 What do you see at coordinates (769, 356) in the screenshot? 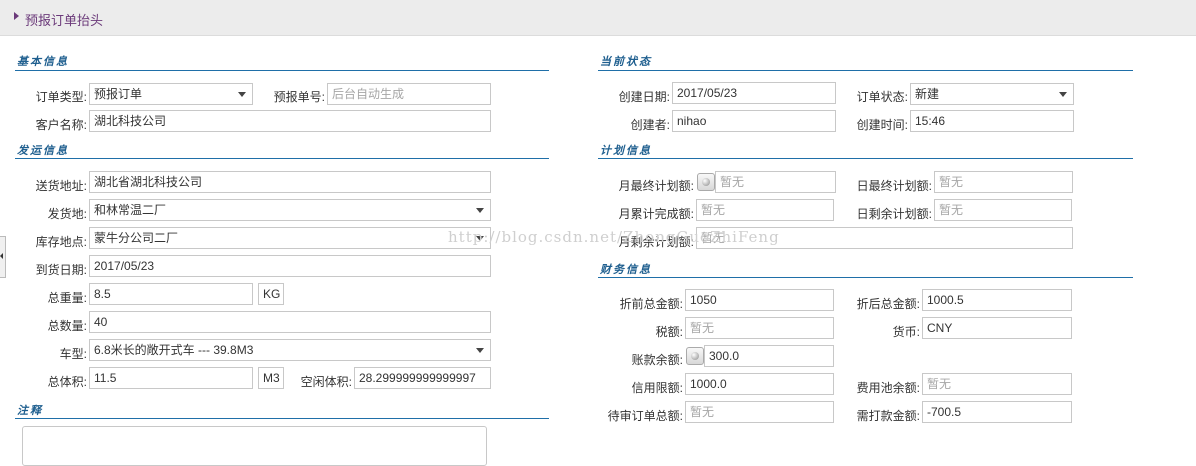
I see `balance-input: 300.0` at bounding box center [769, 356].